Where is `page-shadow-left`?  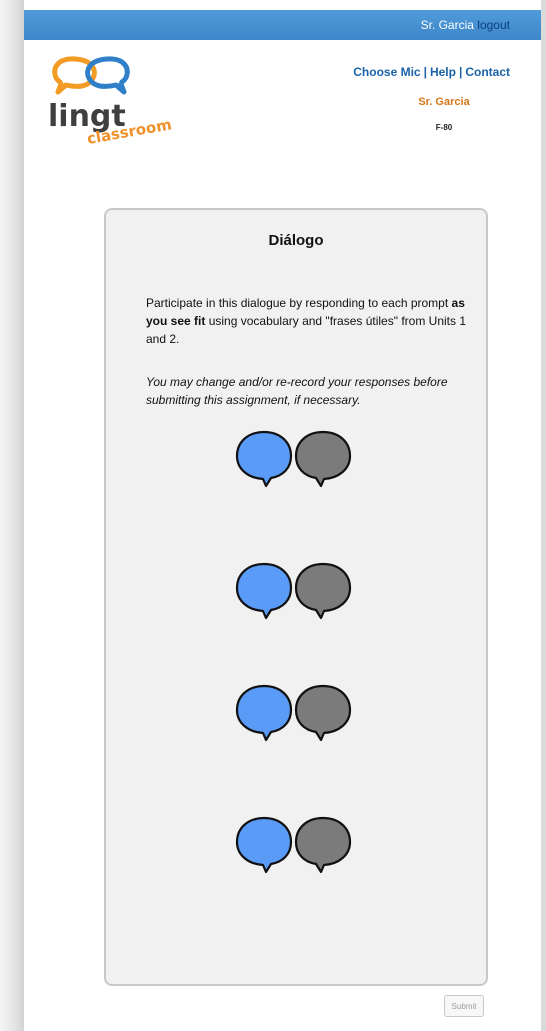
page-shadow-left is located at coordinates (12, 515).